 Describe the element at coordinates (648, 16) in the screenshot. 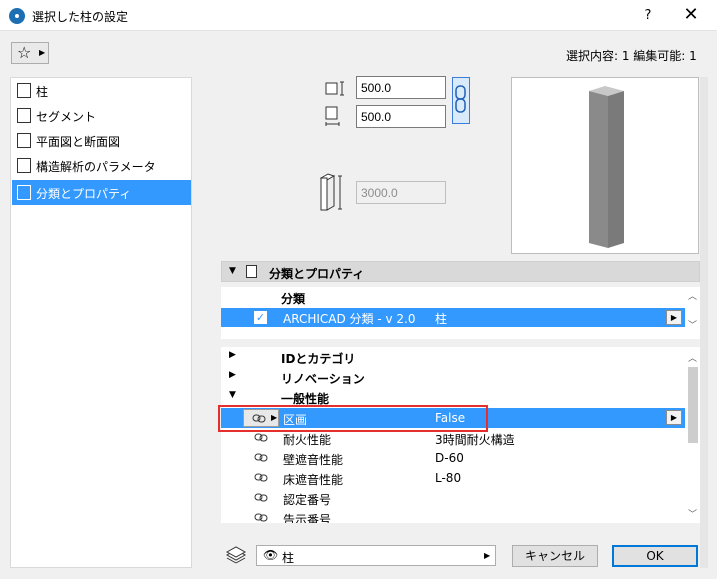

I see `help-button: ?` at that location.